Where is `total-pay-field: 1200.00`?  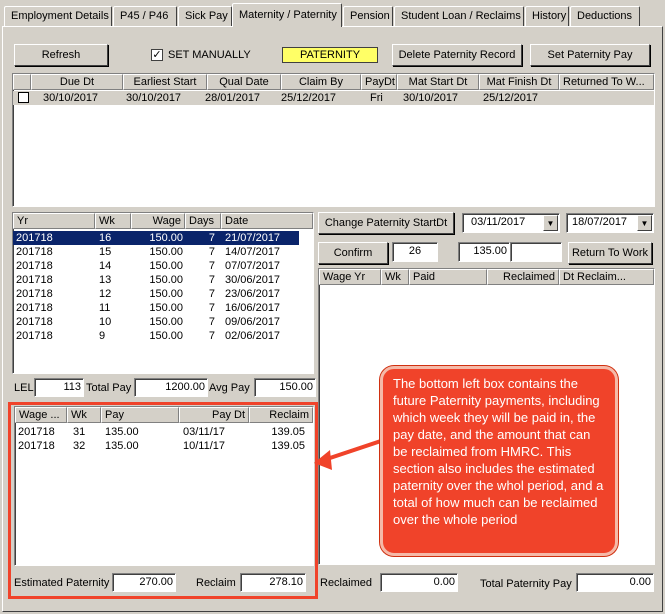
total-pay-field: 1200.00 is located at coordinates (171, 387).